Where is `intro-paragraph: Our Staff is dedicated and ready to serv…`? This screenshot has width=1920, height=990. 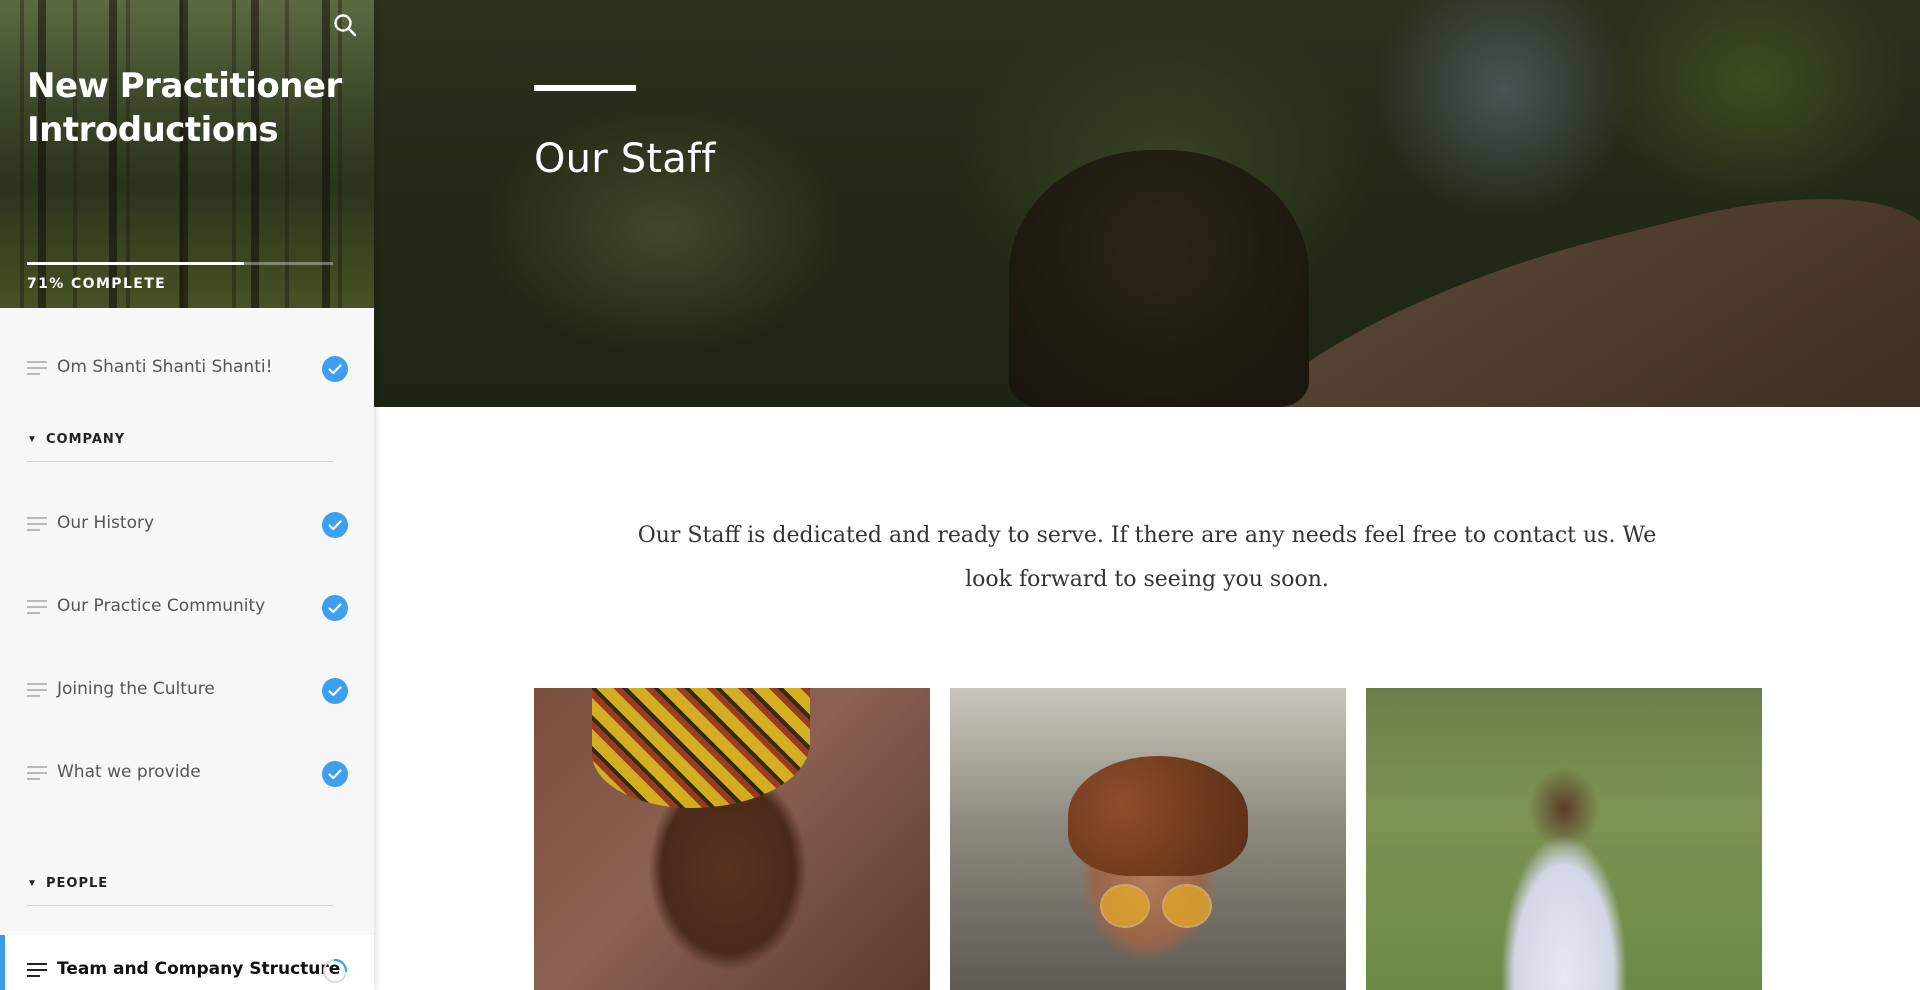 intro-paragraph: Our Staff is dedicated and ready to serv… is located at coordinates (1147, 557).